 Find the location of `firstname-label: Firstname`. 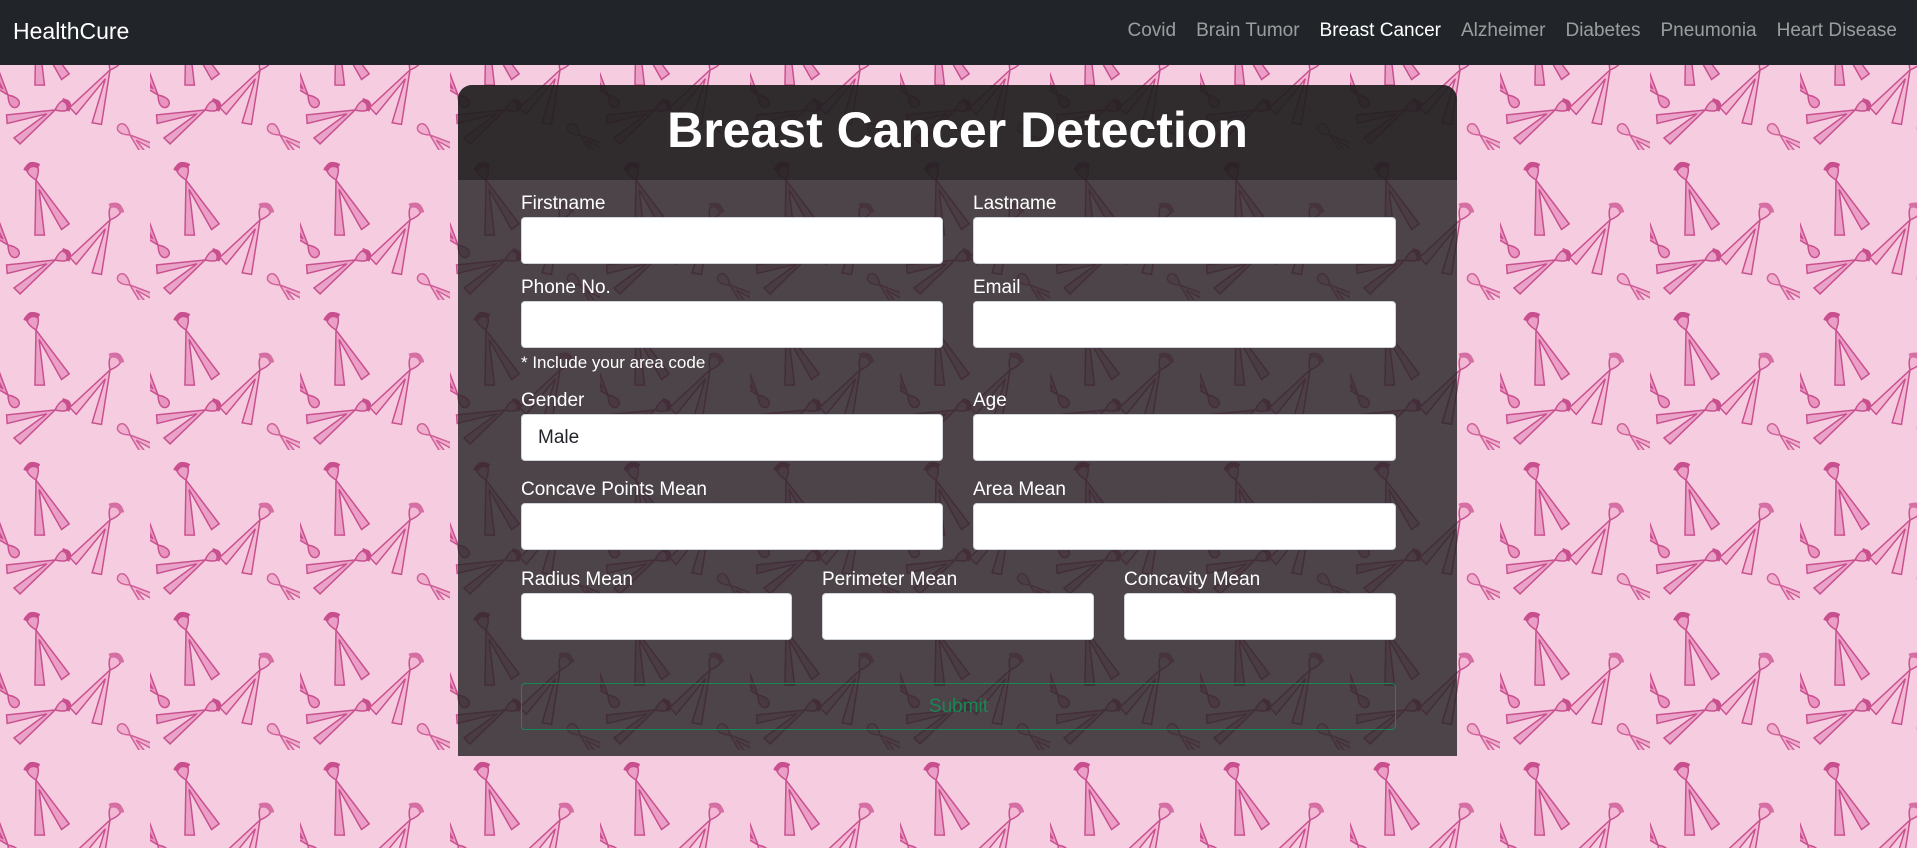

firstname-label: Firstname is located at coordinates (563, 203).